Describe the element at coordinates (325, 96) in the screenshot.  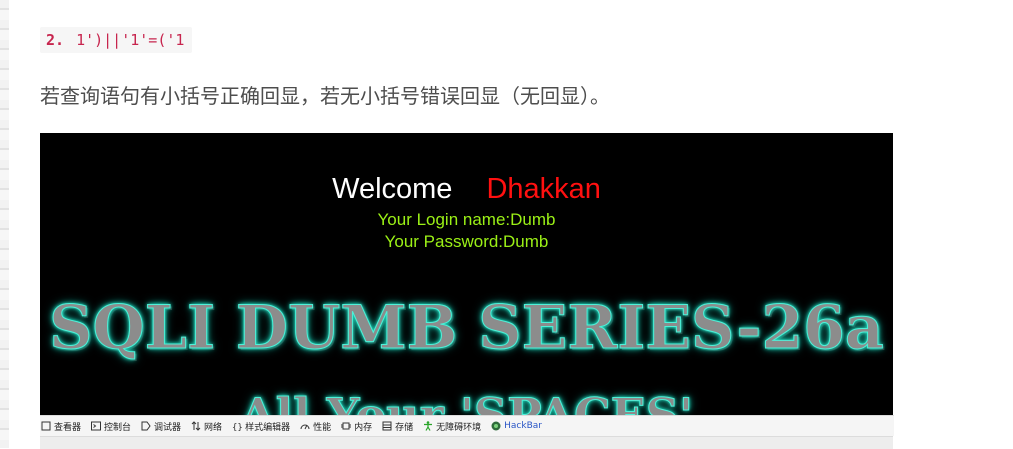
I see `description-paragraph: 若查询语句有小括号正确回显，若无小括号错误回显（无回显）。` at that location.